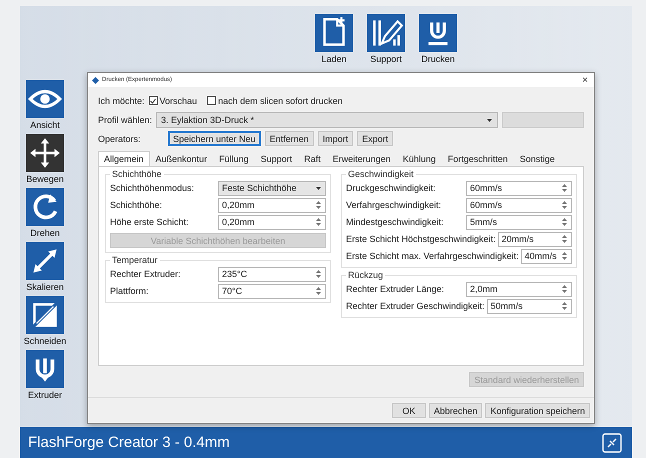 Image resolution: width=646 pixels, height=458 pixels. What do you see at coordinates (146, 274) in the screenshot?
I see `field-label: Rechter Extruder:` at bounding box center [146, 274].